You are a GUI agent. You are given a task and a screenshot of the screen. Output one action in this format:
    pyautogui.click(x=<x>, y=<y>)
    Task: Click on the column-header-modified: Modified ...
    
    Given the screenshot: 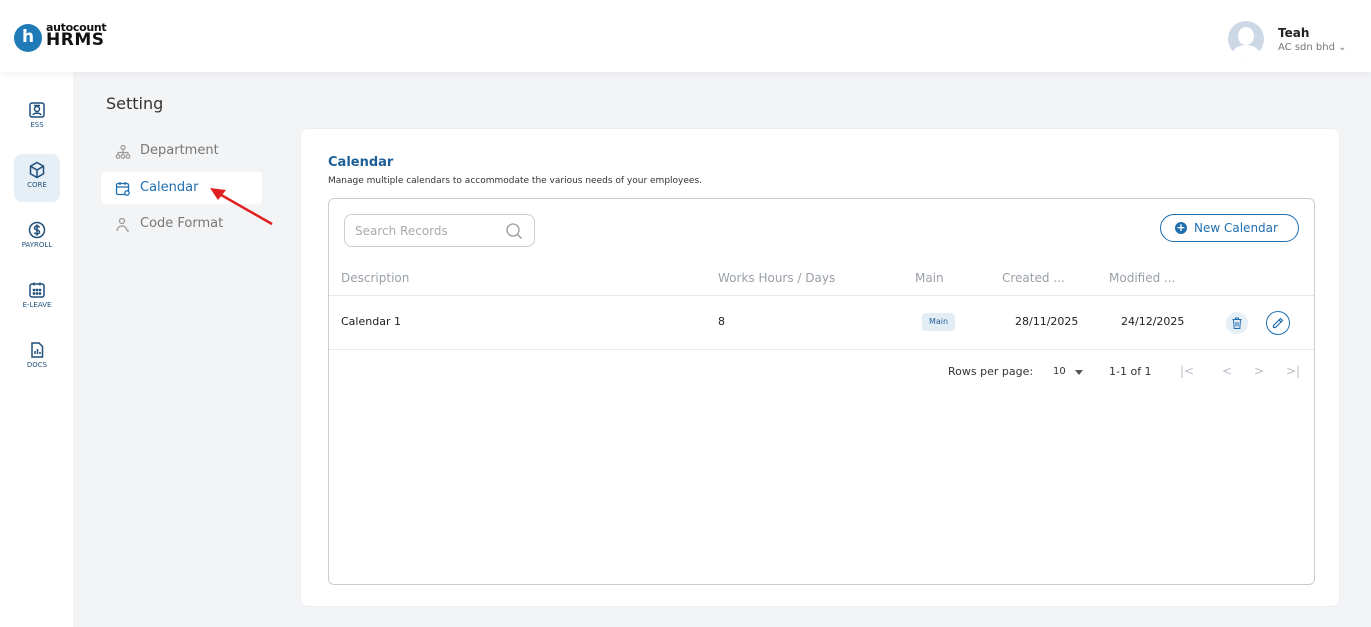 What is the action you would take?
    pyautogui.click(x=1142, y=278)
    